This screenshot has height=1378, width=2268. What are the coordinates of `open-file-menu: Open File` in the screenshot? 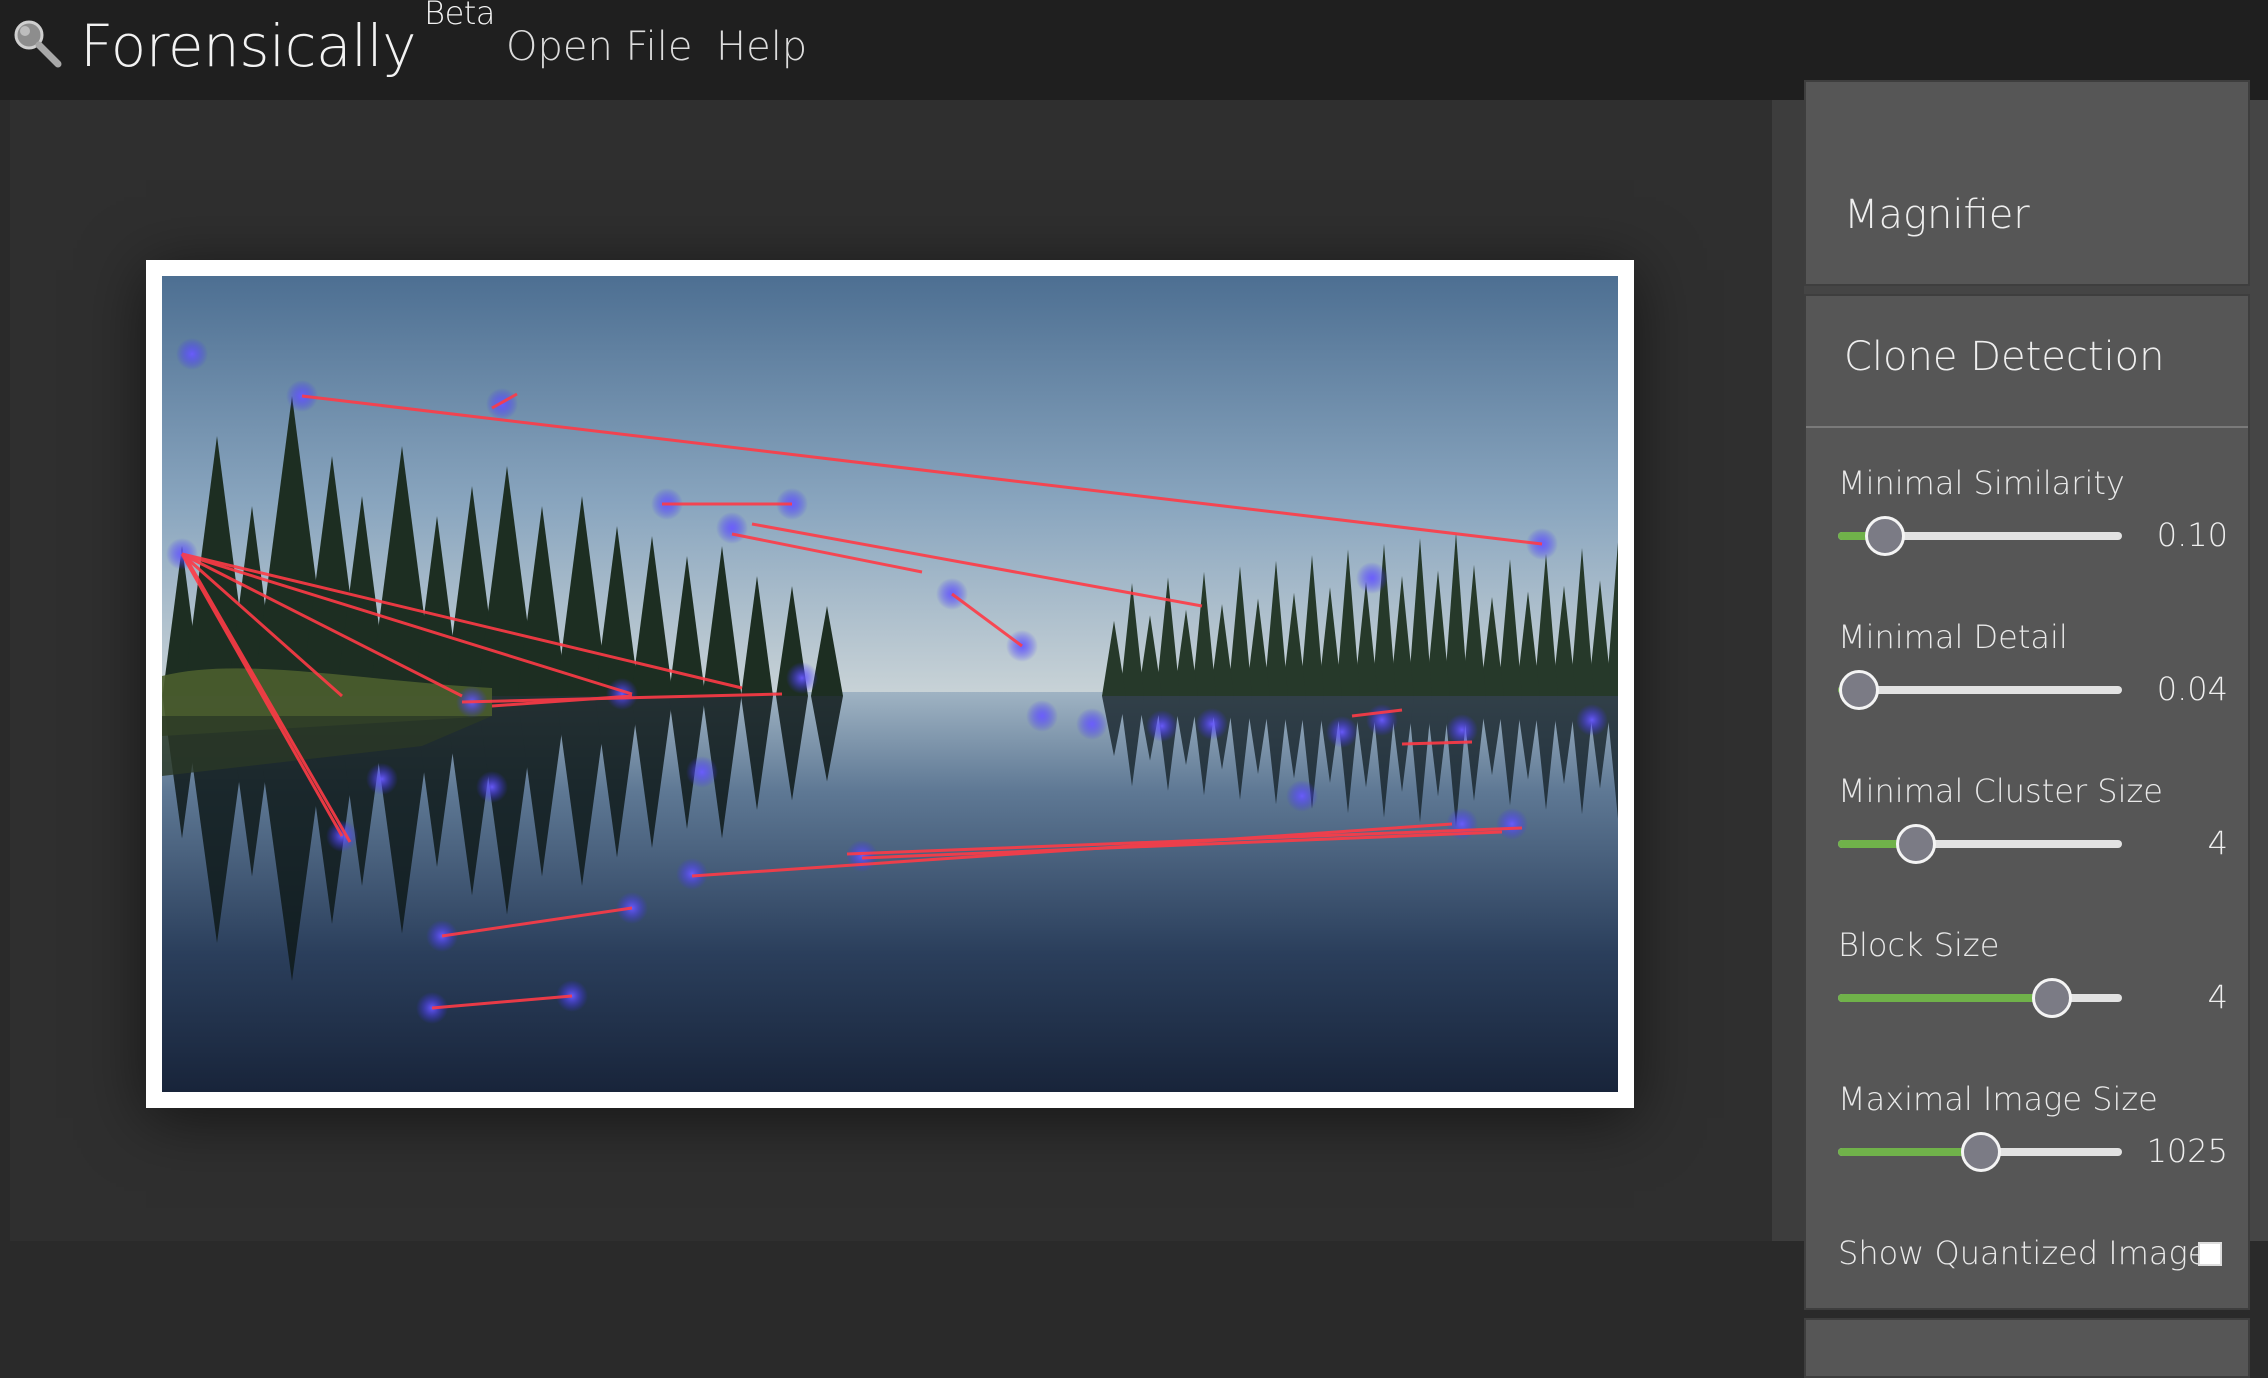 It's located at (599, 47).